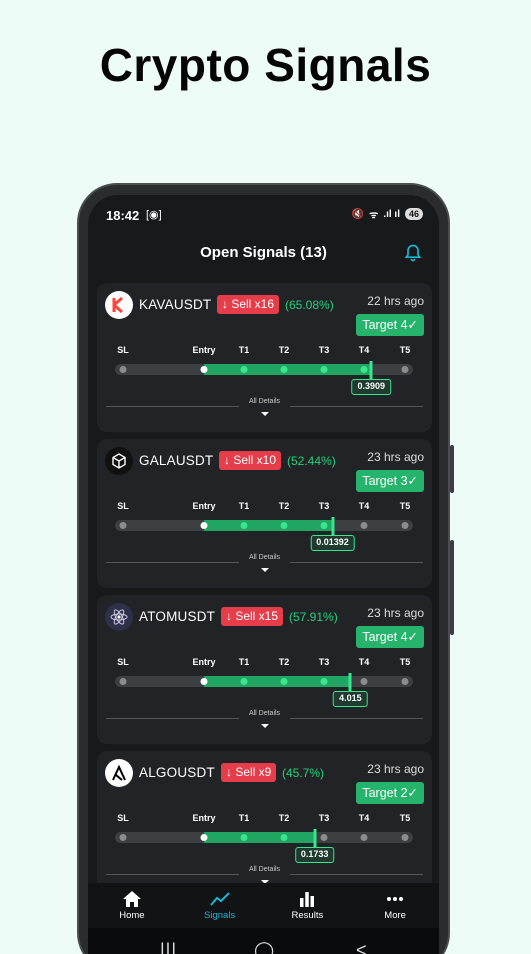  I want to click on coin-symbol: ATOMUSDT, so click(177, 616).